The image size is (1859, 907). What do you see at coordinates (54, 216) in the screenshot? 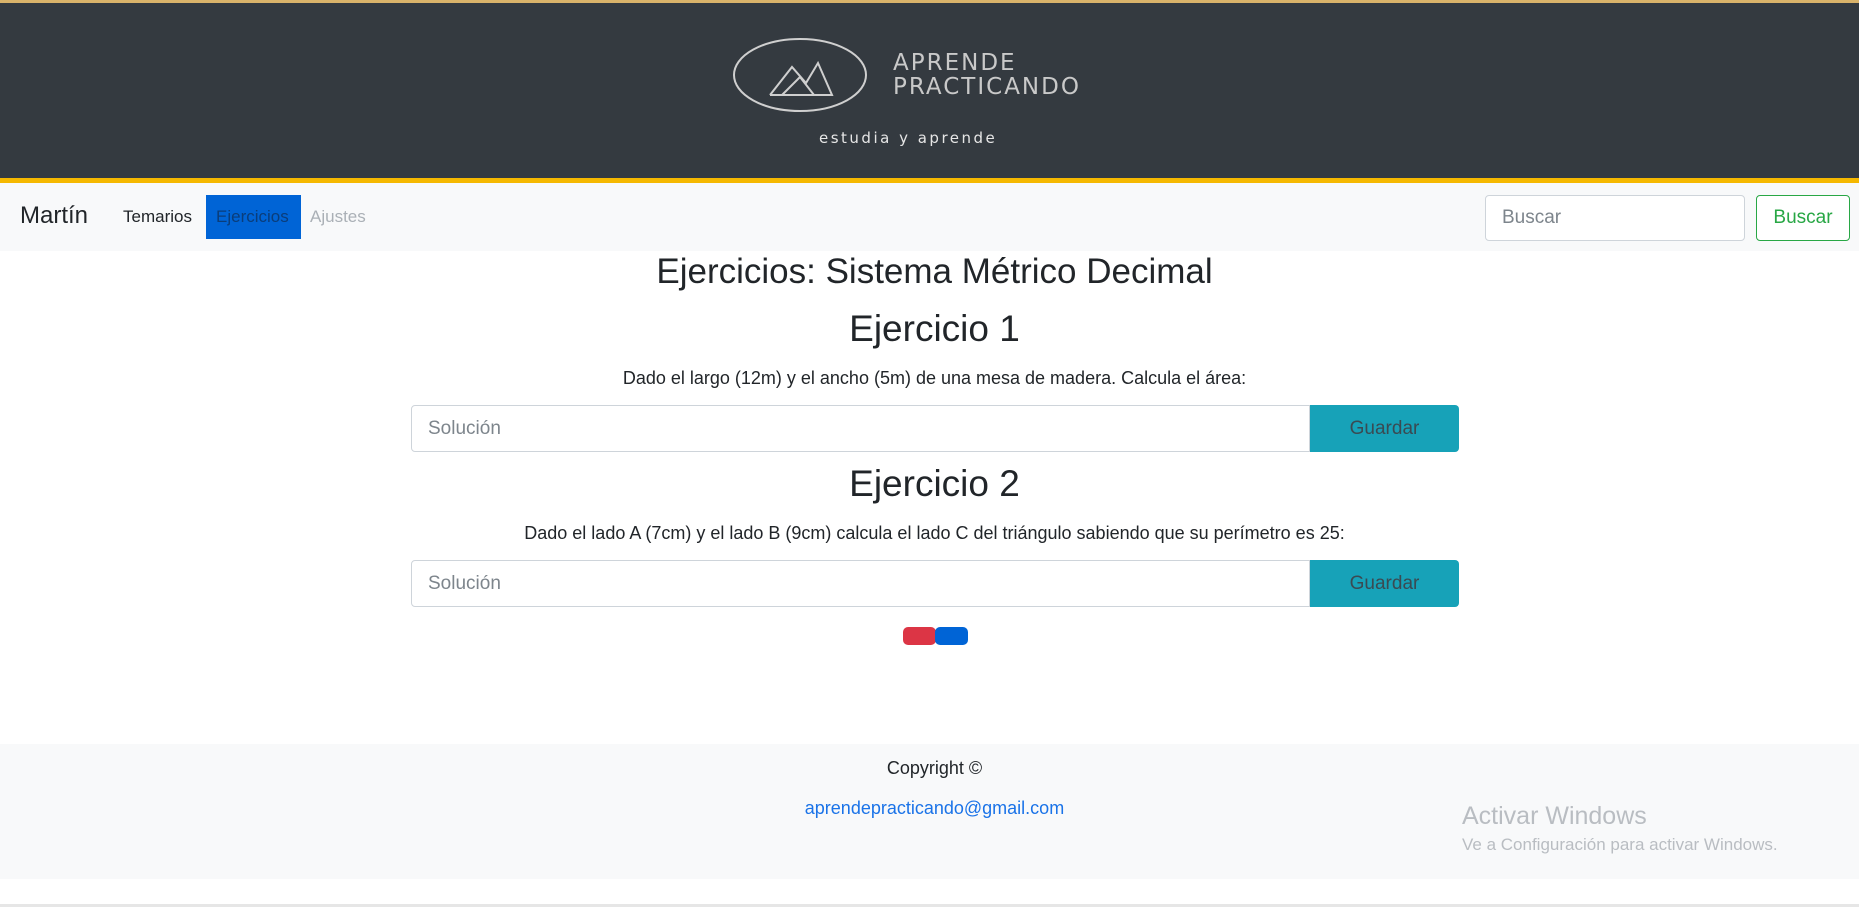
I see `navbar-brand: Martín` at bounding box center [54, 216].